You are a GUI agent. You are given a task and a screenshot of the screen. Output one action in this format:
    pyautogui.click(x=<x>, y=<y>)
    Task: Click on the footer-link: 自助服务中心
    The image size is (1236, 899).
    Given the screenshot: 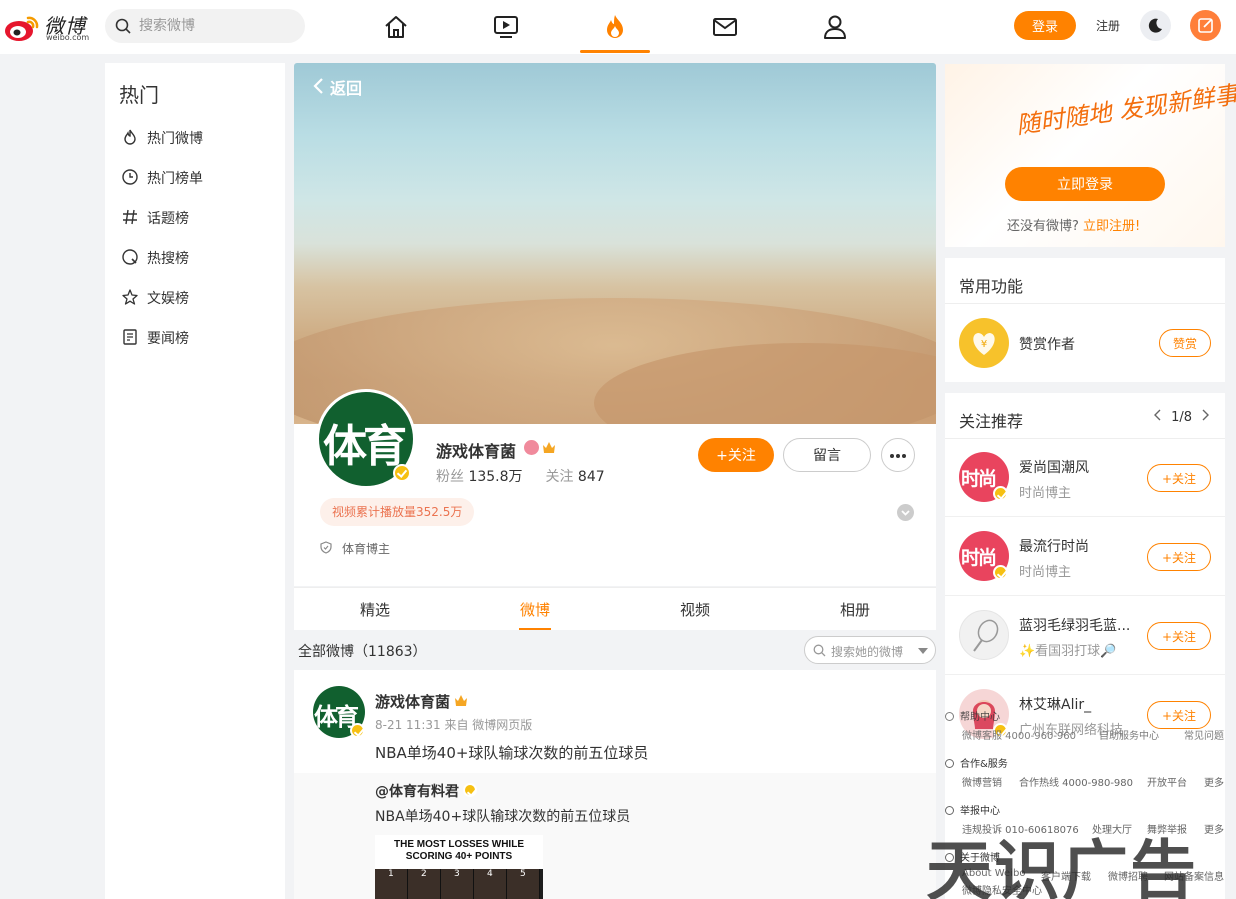 What is the action you would take?
    pyautogui.click(x=1129, y=734)
    